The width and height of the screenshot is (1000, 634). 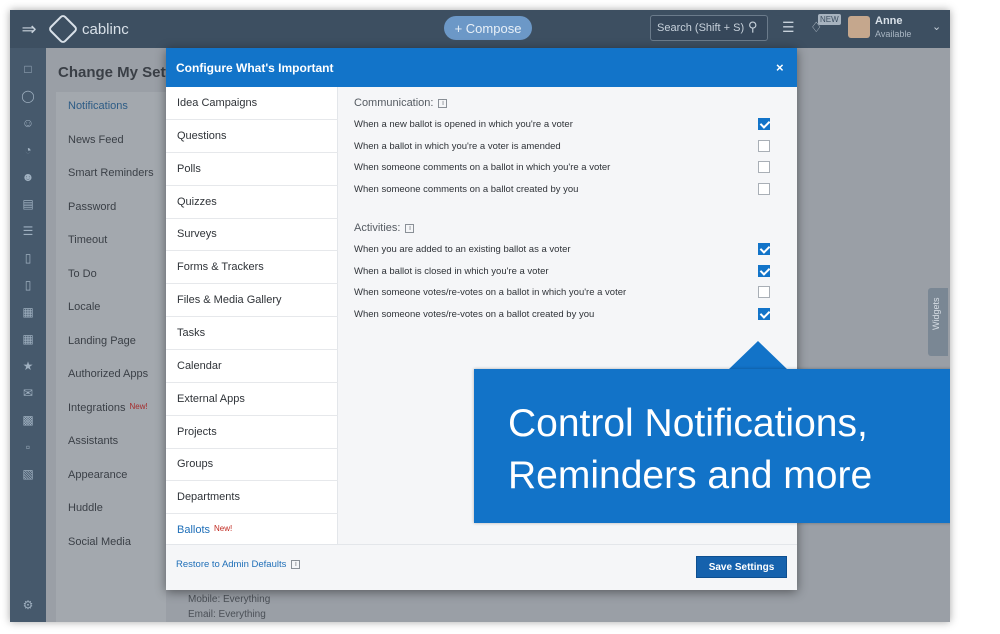 What do you see at coordinates (741, 567) in the screenshot?
I see `save-settings-button: Save Settings` at bounding box center [741, 567].